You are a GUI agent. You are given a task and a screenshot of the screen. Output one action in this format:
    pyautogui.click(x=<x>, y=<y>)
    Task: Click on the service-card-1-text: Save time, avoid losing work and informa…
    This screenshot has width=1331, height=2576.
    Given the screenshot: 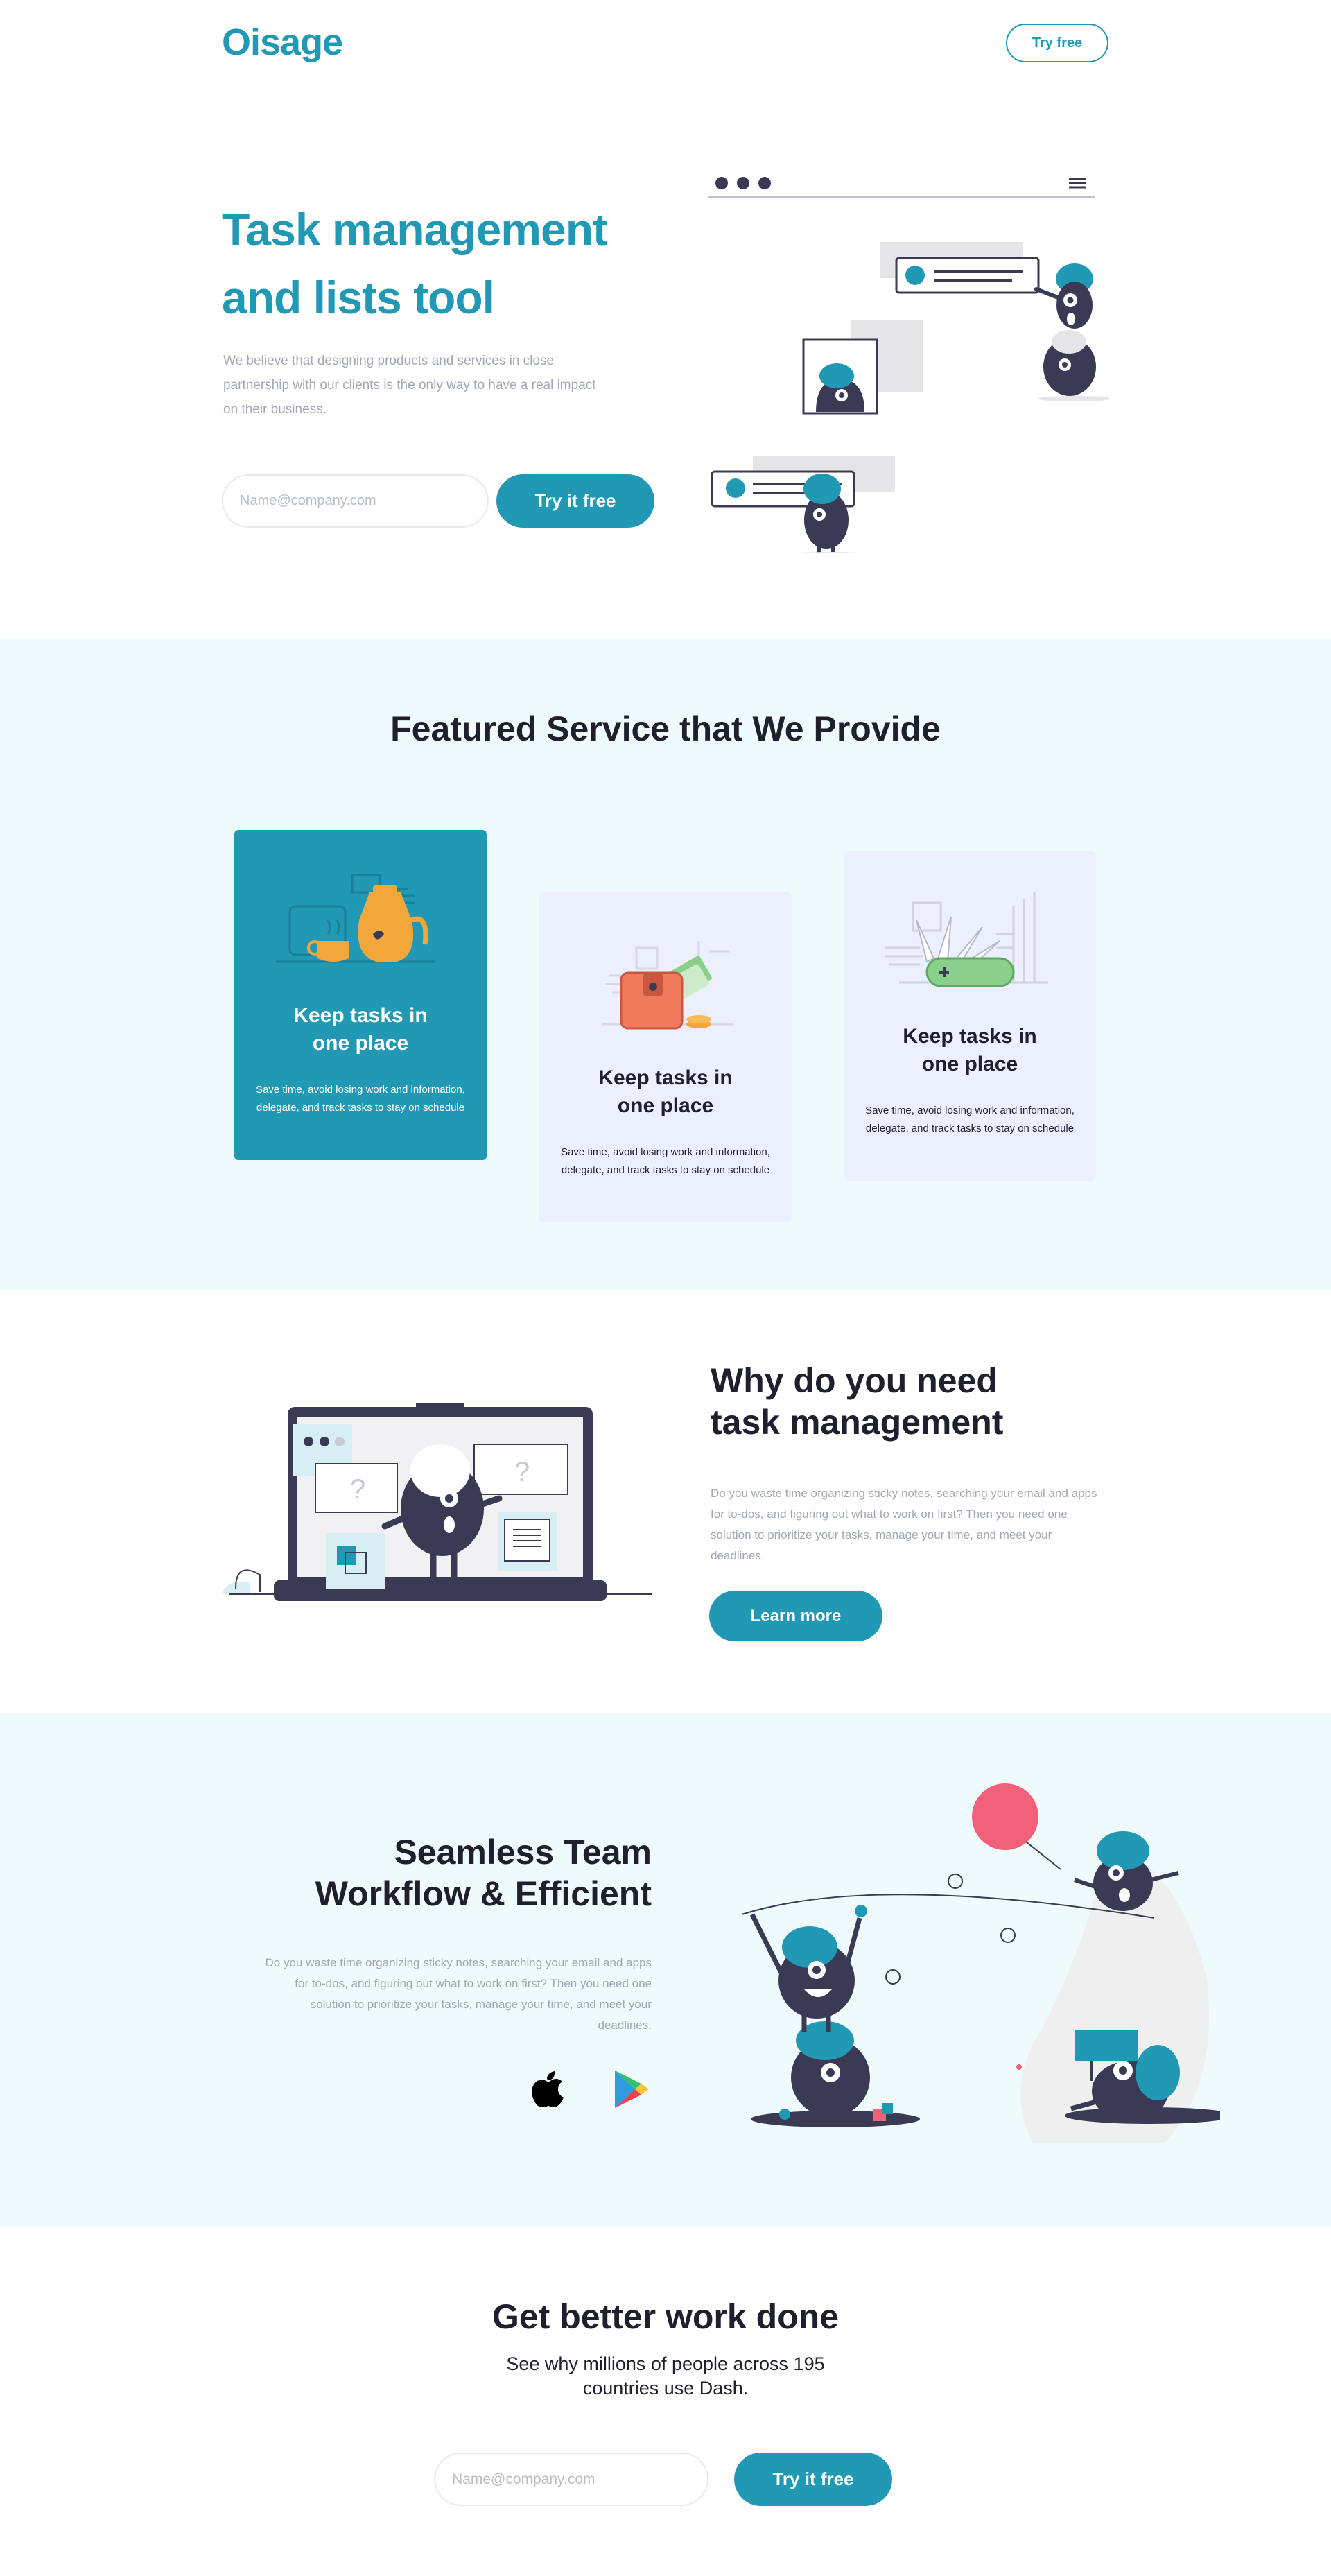 What is the action you would take?
    pyautogui.click(x=360, y=1099)
    